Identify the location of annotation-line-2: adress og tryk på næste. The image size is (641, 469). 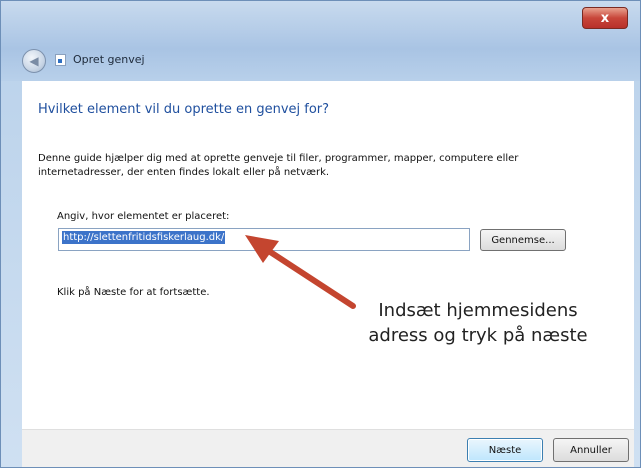
(478, 335).